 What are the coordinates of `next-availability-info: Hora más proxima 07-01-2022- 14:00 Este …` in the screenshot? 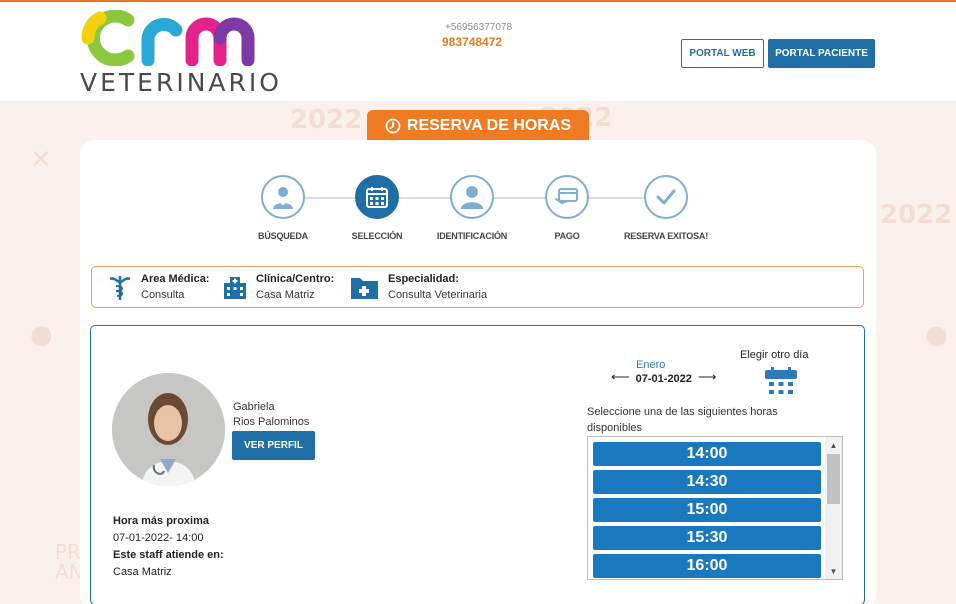 It's located at (168, 547).